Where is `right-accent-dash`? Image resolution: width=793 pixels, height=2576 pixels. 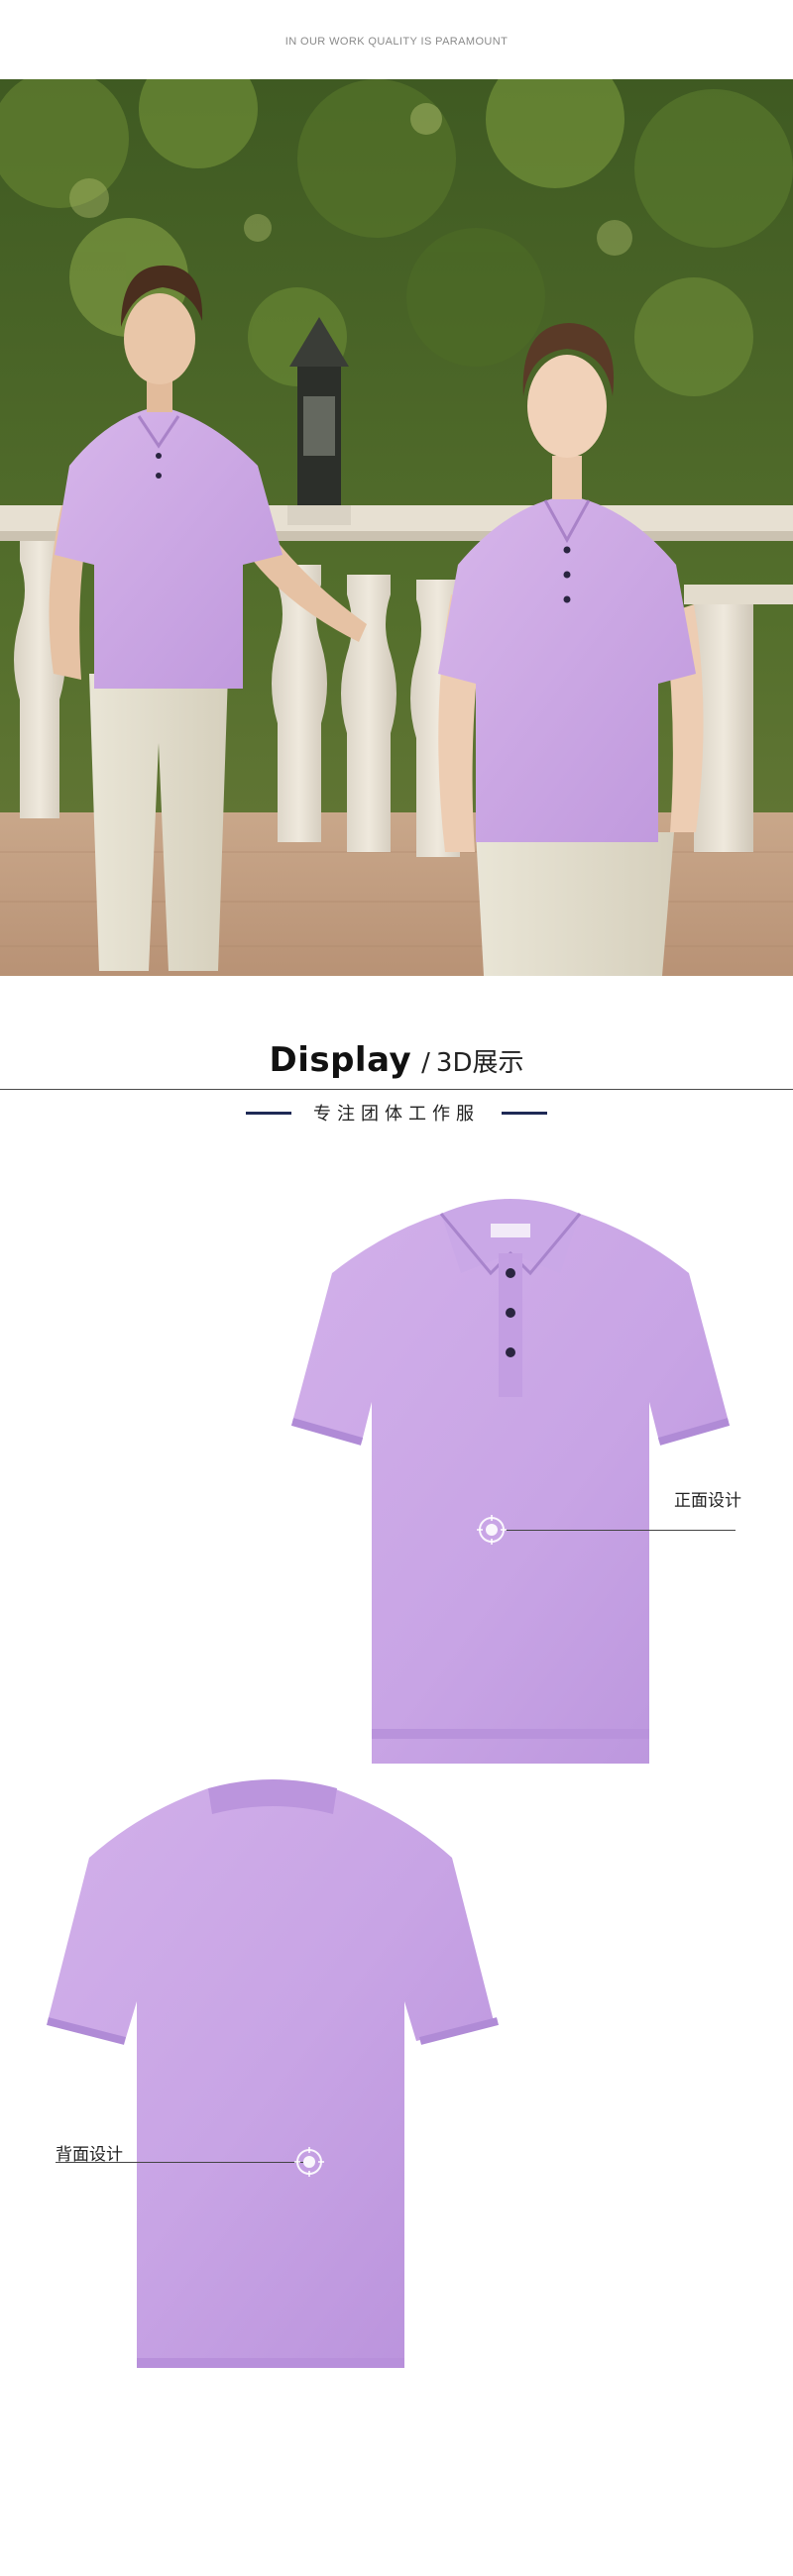
right-accent-dash is located at coordinates (524, 1113).